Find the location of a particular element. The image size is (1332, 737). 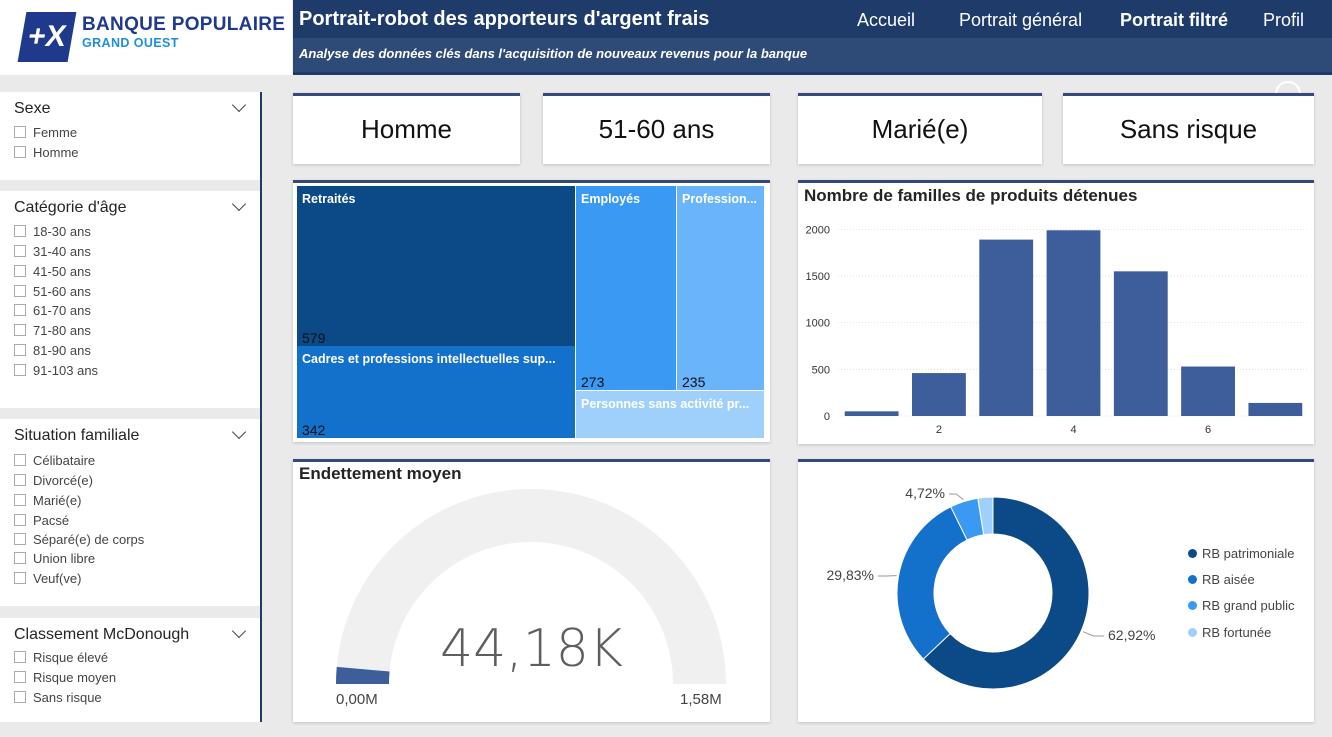

nav-portrait-filtre: Portrait filtré is located at coordinates (1174, 20).